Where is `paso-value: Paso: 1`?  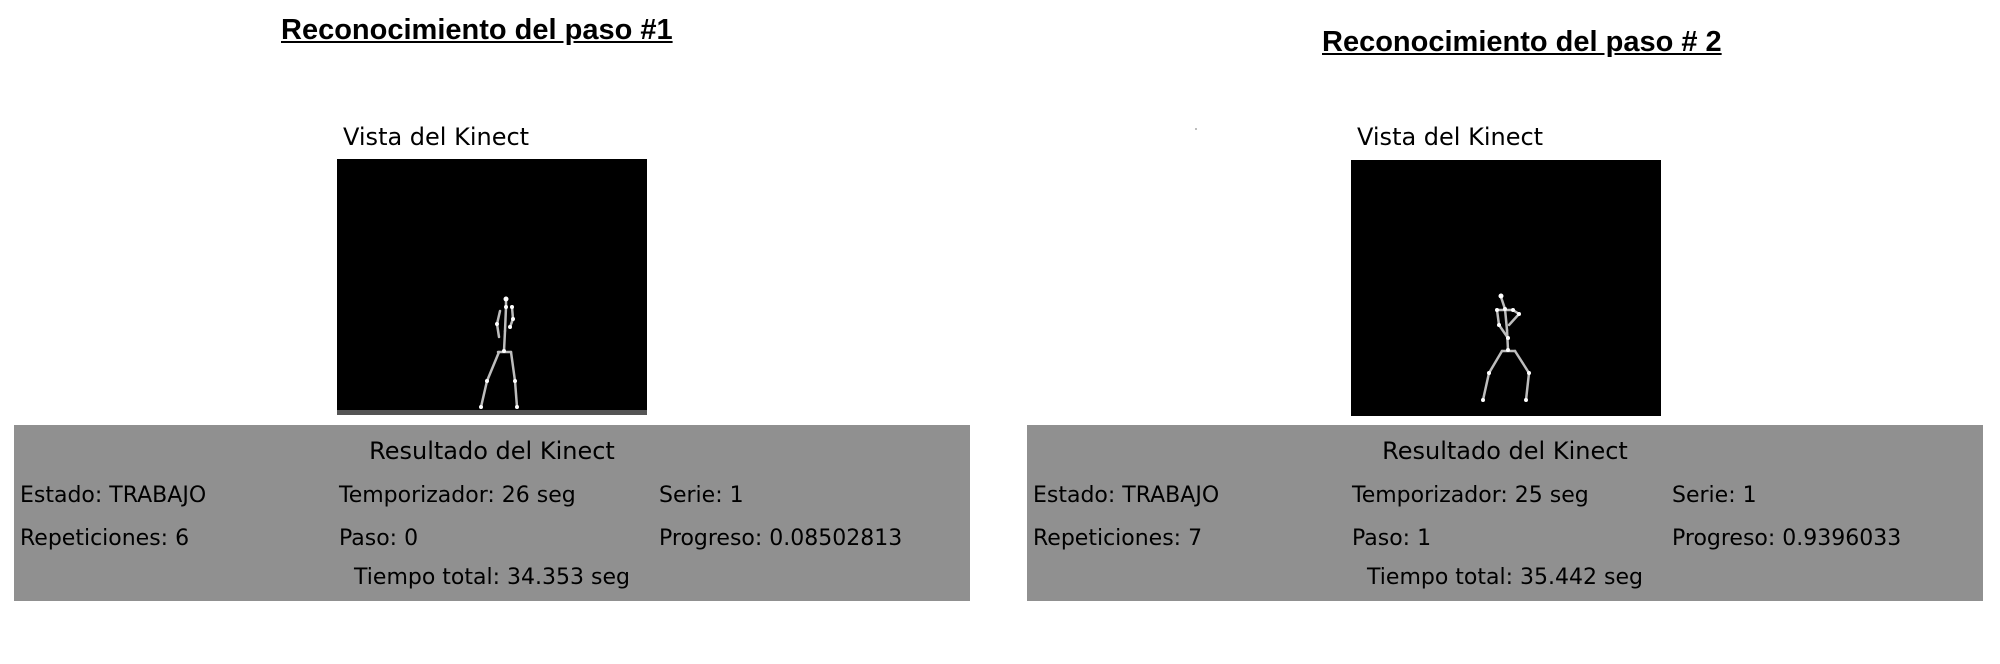 paso-value: Paso: 1 is located at coordinates (1392, 538).